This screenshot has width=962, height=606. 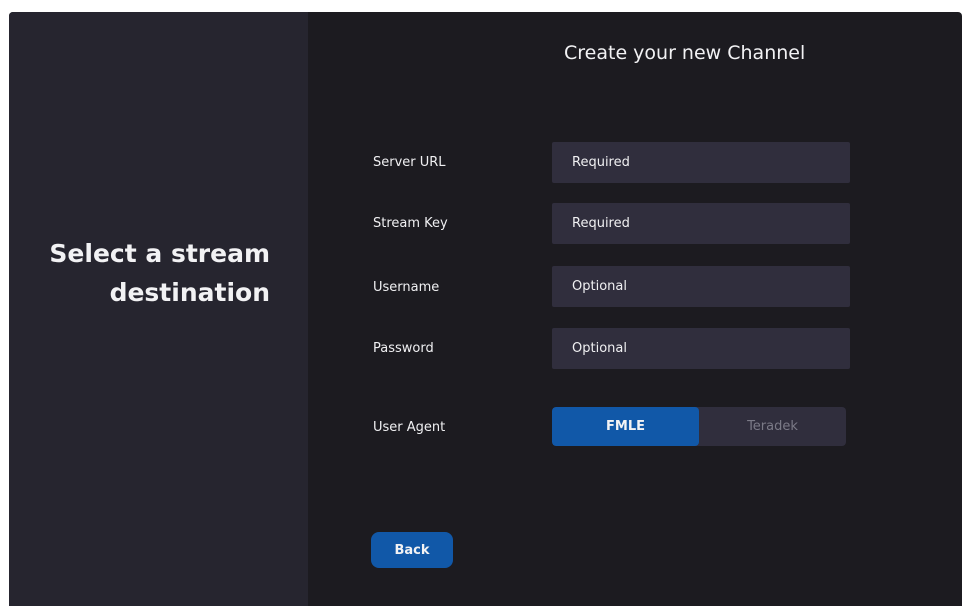 I want to click on back-button: Back, so click(x=412, y=550).